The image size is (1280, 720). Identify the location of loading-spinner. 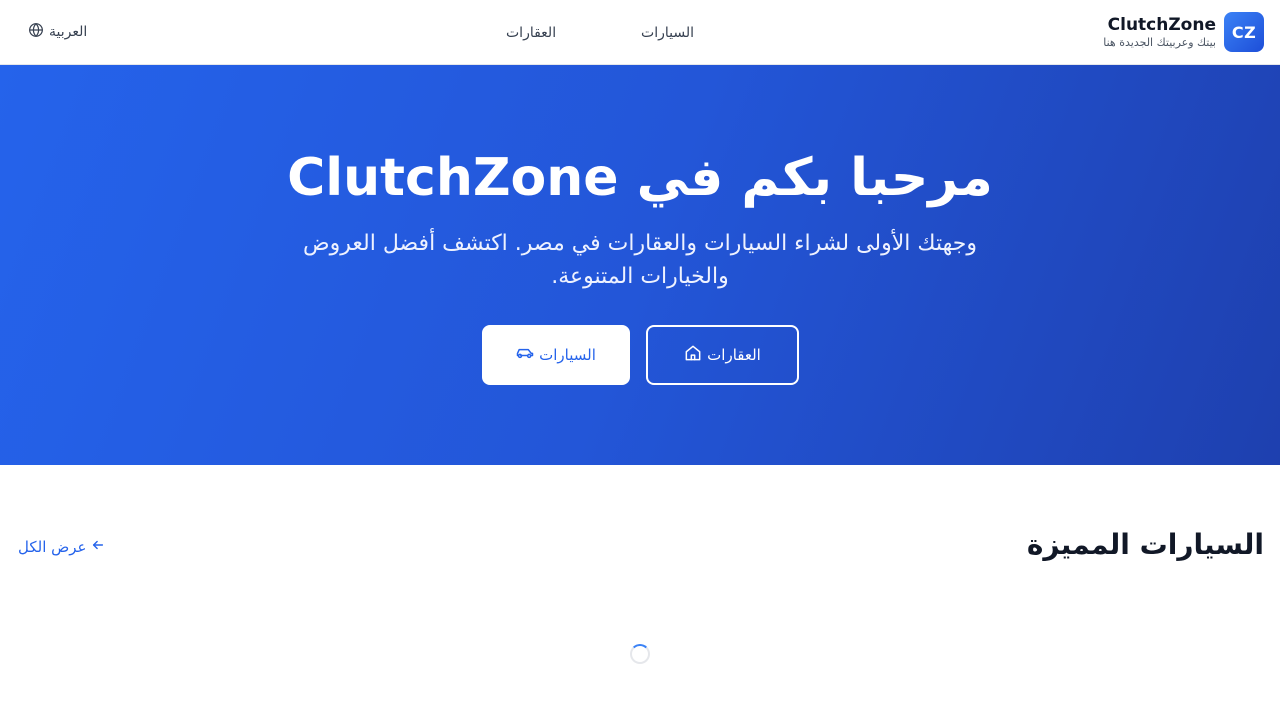
(640, 654).